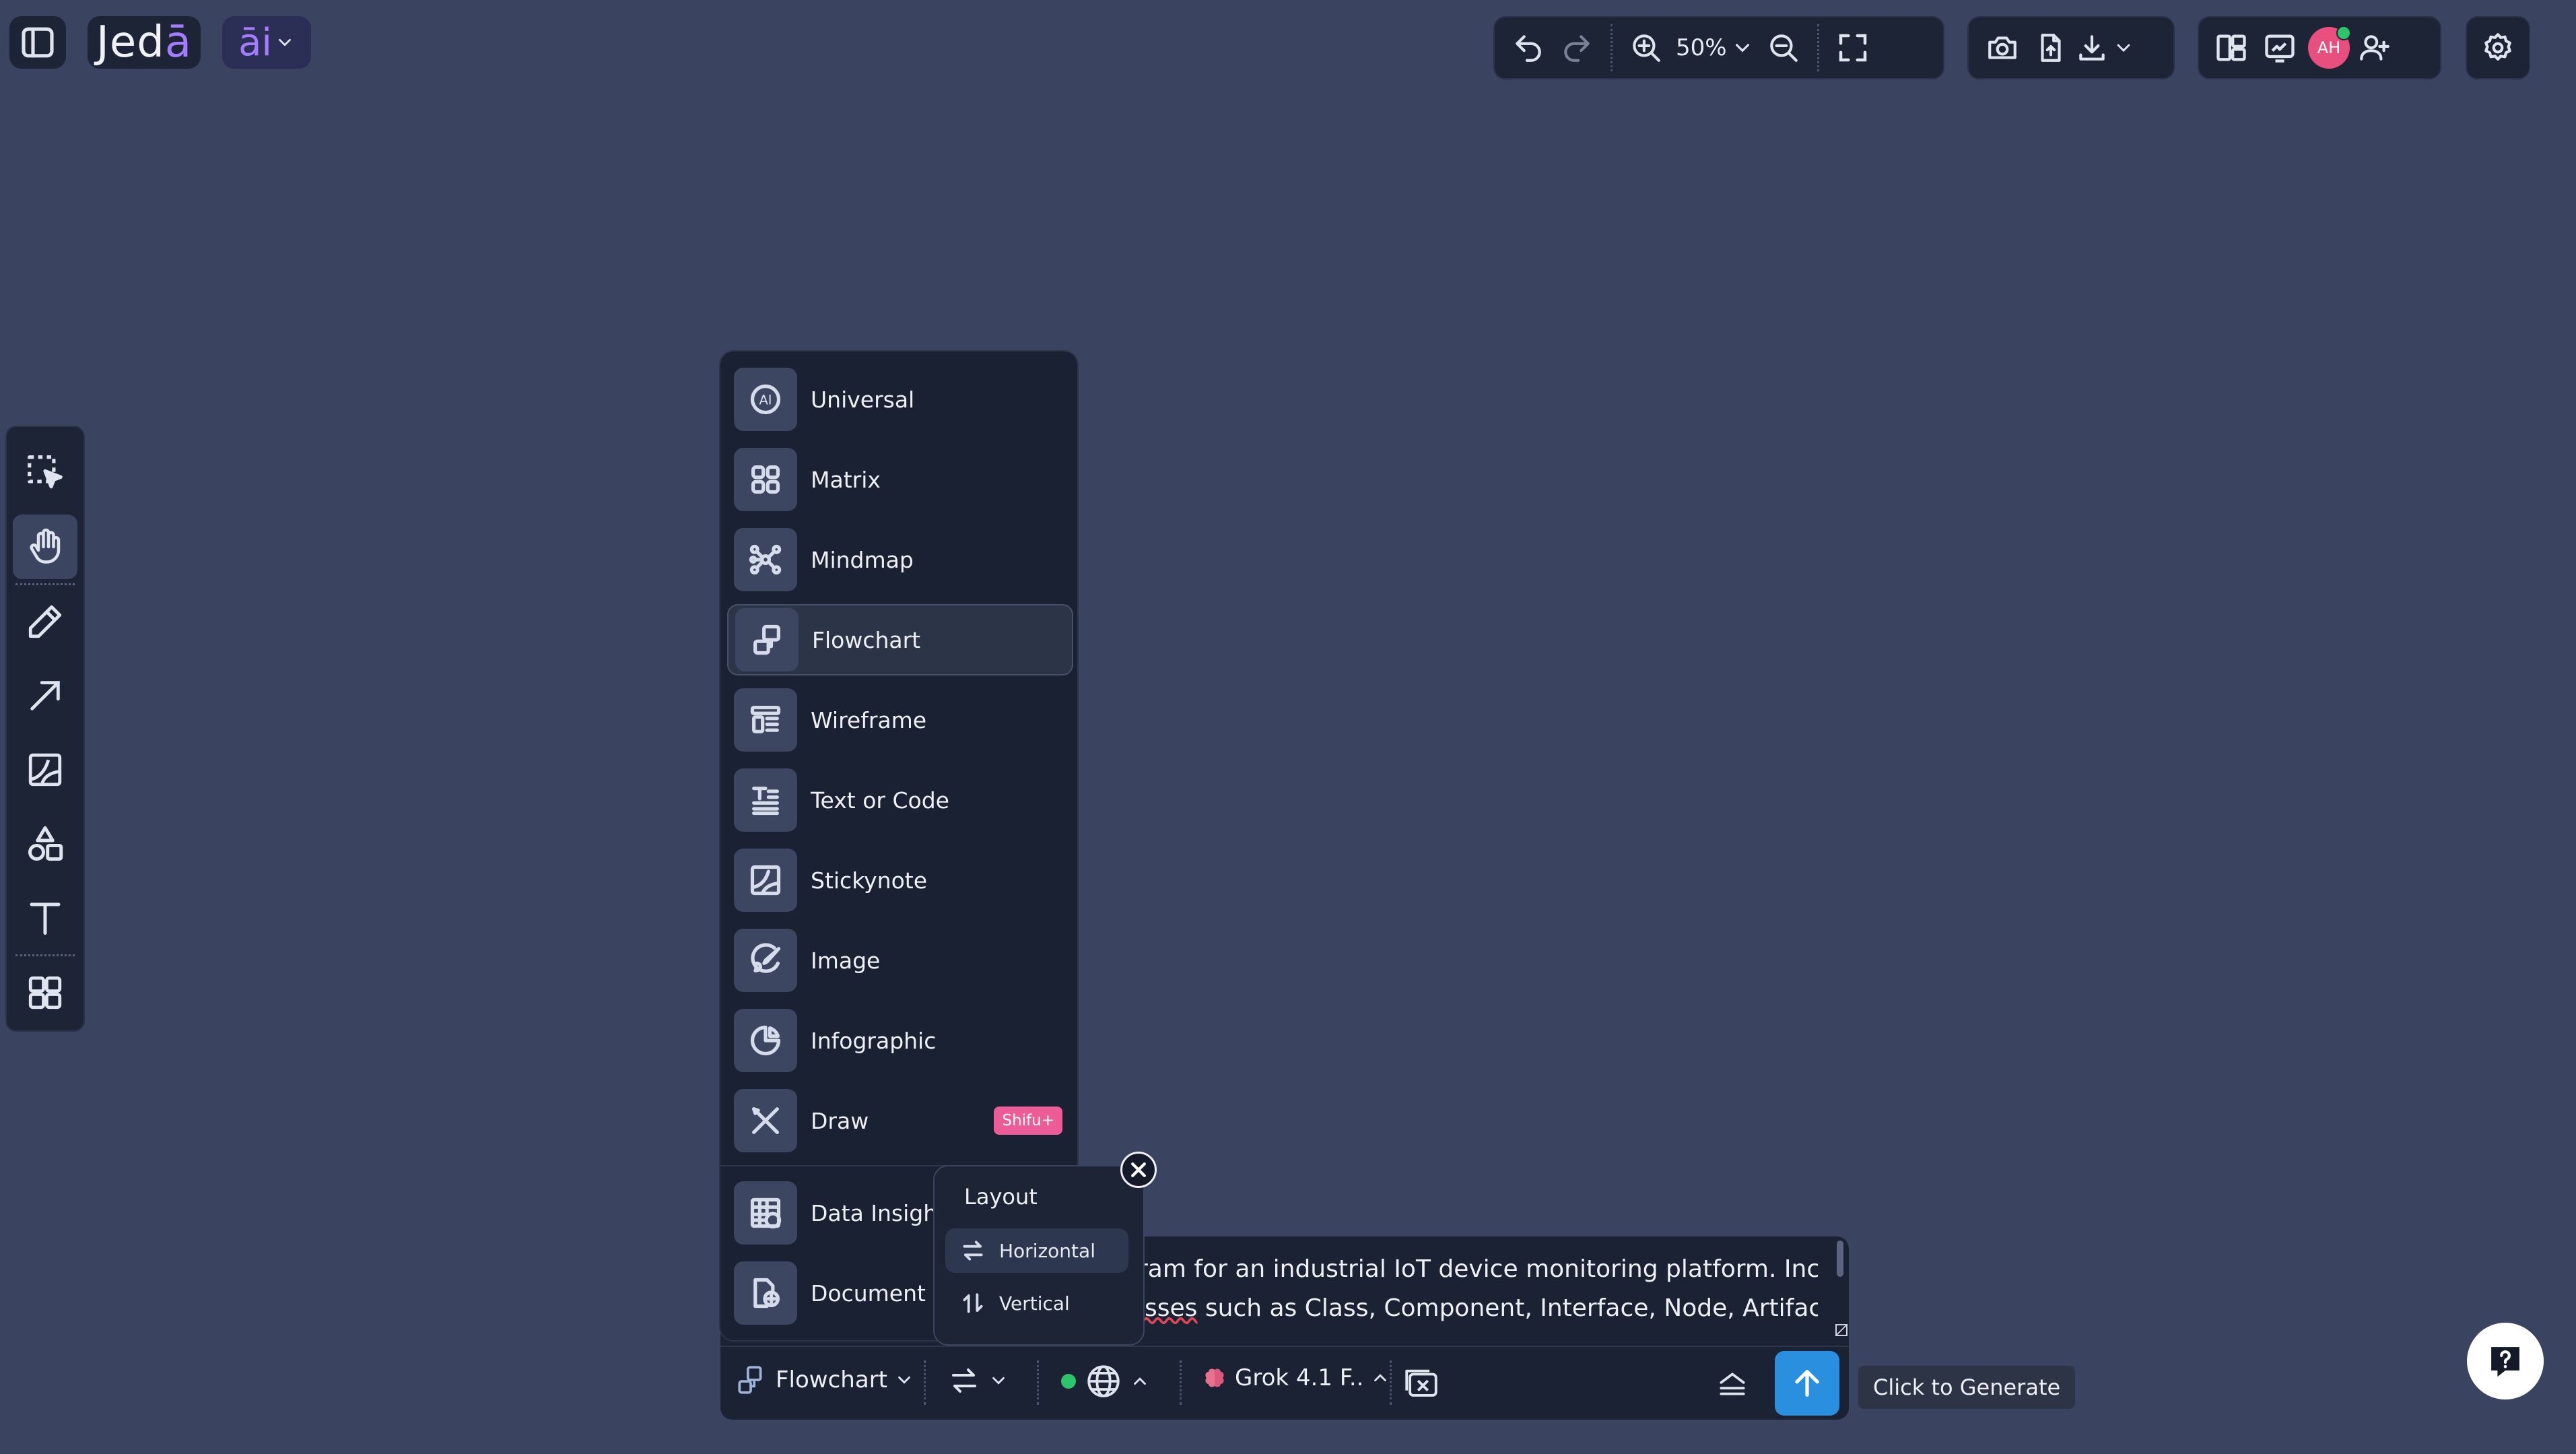 The width and height of the screenshot is (2576, 1454). I want to click on select-tool, so click(45, 473).